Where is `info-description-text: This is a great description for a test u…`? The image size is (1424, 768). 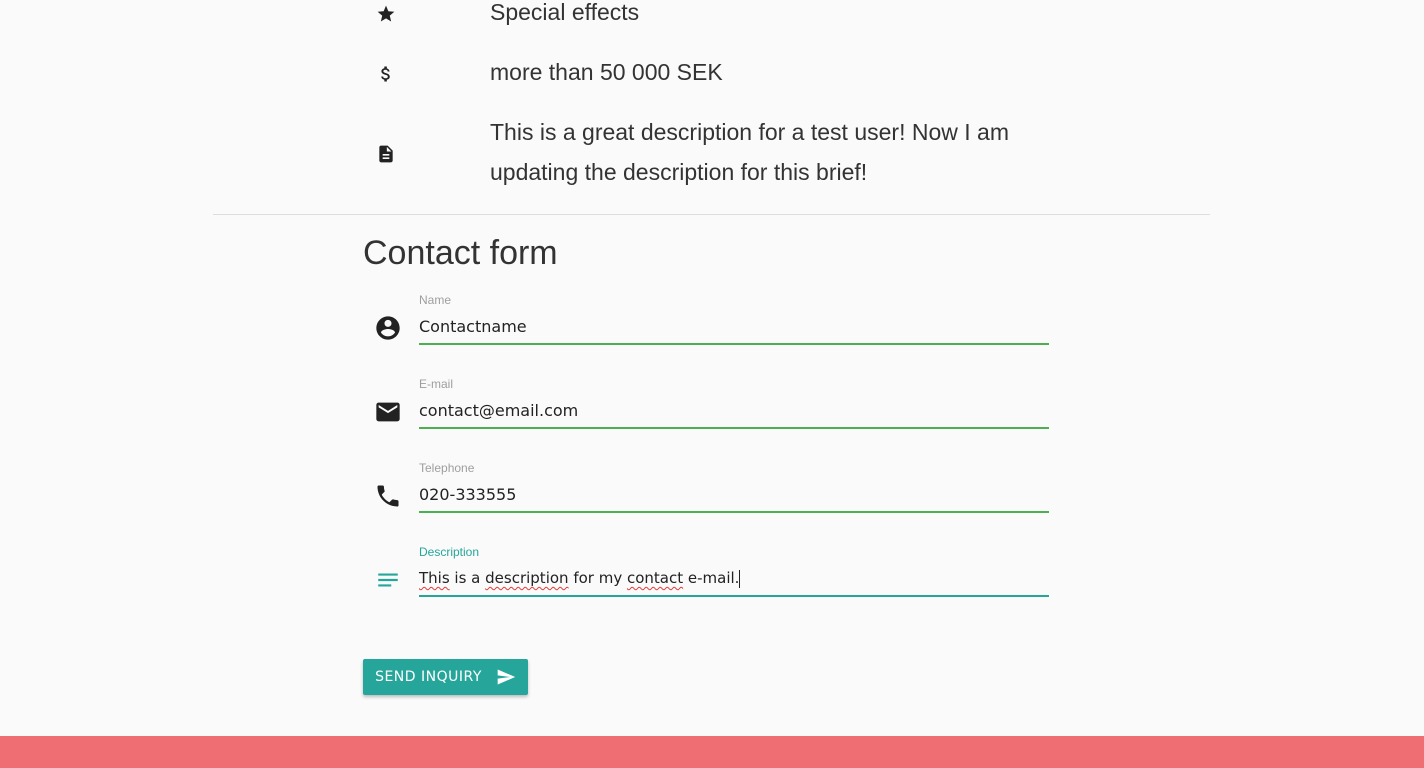 info-description-text: This is a great description for a test u… is located at coordinates (749, 152).